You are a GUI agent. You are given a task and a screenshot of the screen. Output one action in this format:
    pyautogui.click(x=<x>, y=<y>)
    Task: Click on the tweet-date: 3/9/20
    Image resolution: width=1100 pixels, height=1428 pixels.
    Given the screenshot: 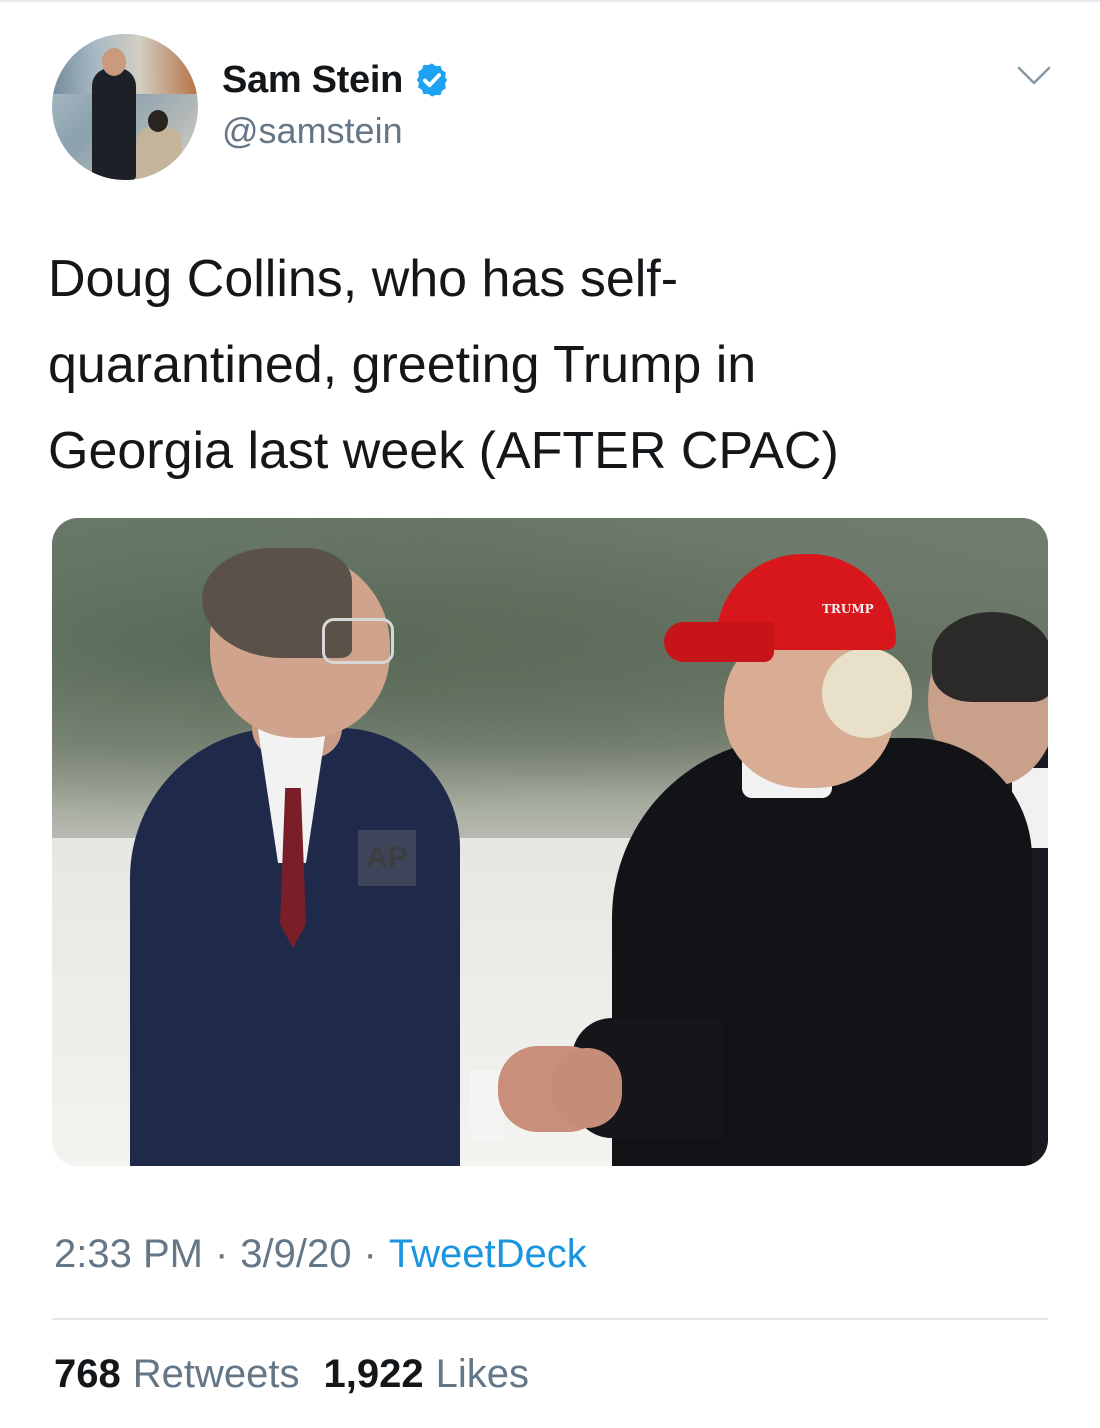 What is the action you would take?
    pyautogui.click(x=295, y=1254)
    